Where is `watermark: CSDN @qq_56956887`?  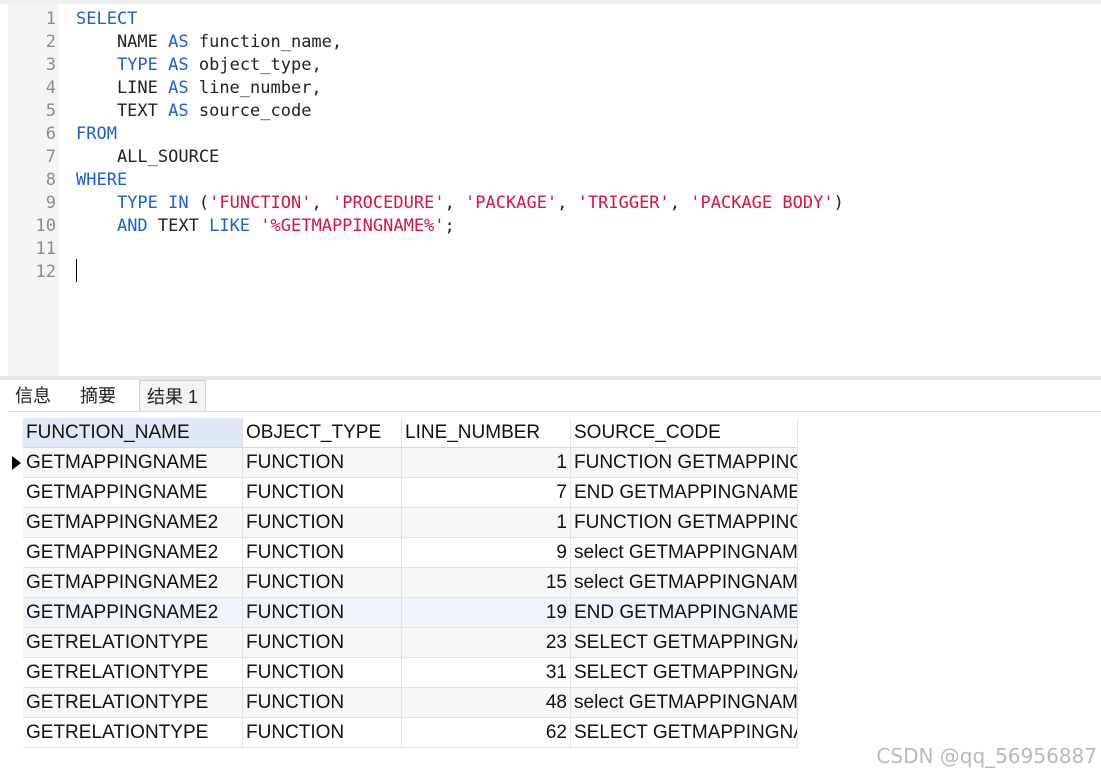 watermark: CSDN @qq_56956887 is located at coordinates (986, 756).